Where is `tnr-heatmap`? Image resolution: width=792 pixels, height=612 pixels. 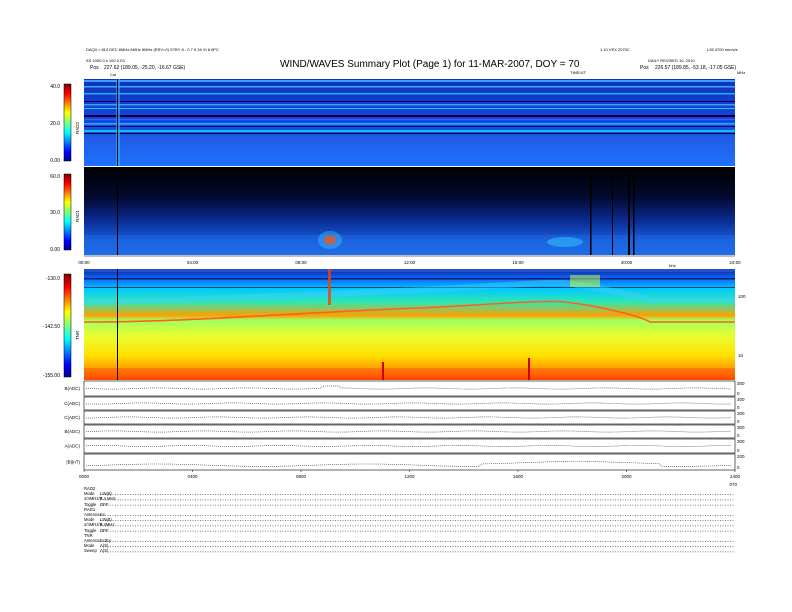
tnr-heatmap is located at coordinates (409, 324).